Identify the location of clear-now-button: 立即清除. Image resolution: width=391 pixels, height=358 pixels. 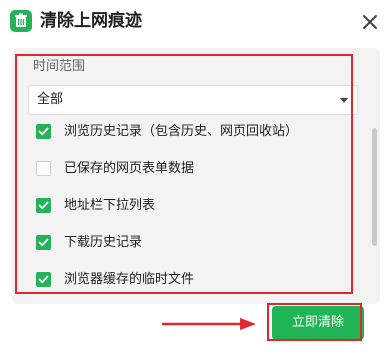
(318, 323).